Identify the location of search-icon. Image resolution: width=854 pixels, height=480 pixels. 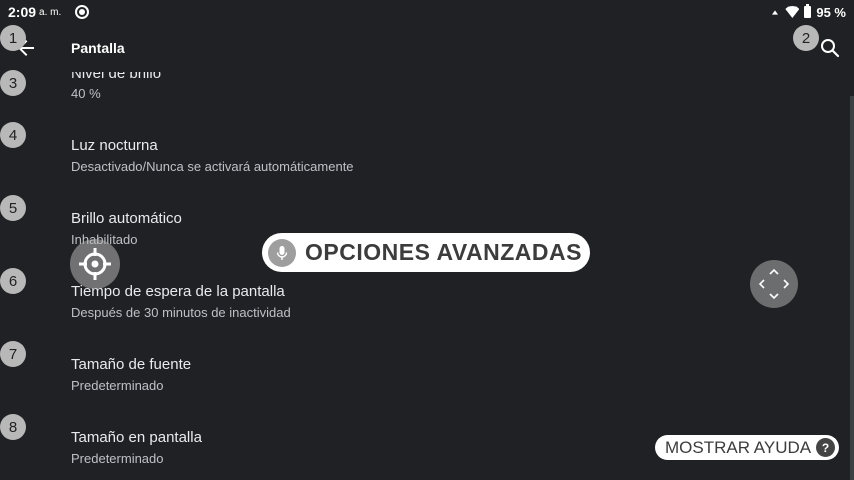
(830, 48).